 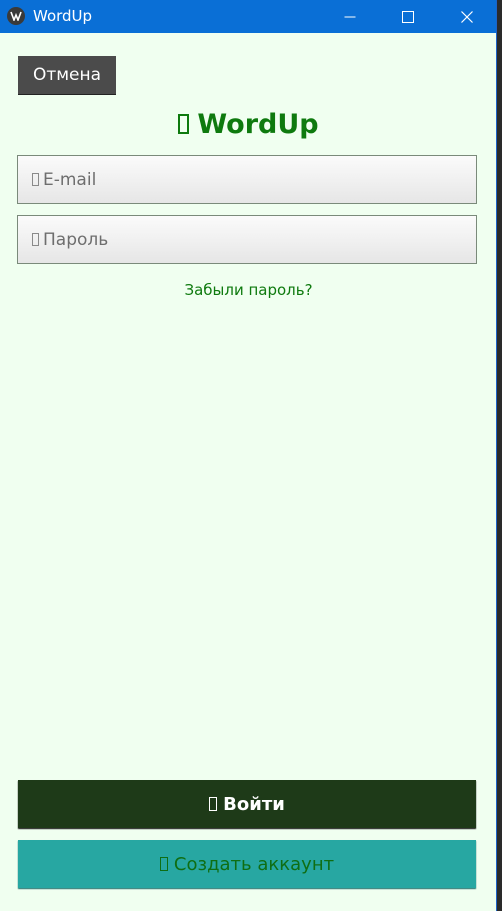 I want to click on forgot-password-link: Забыли пароль?, so click(x=248, y=290).